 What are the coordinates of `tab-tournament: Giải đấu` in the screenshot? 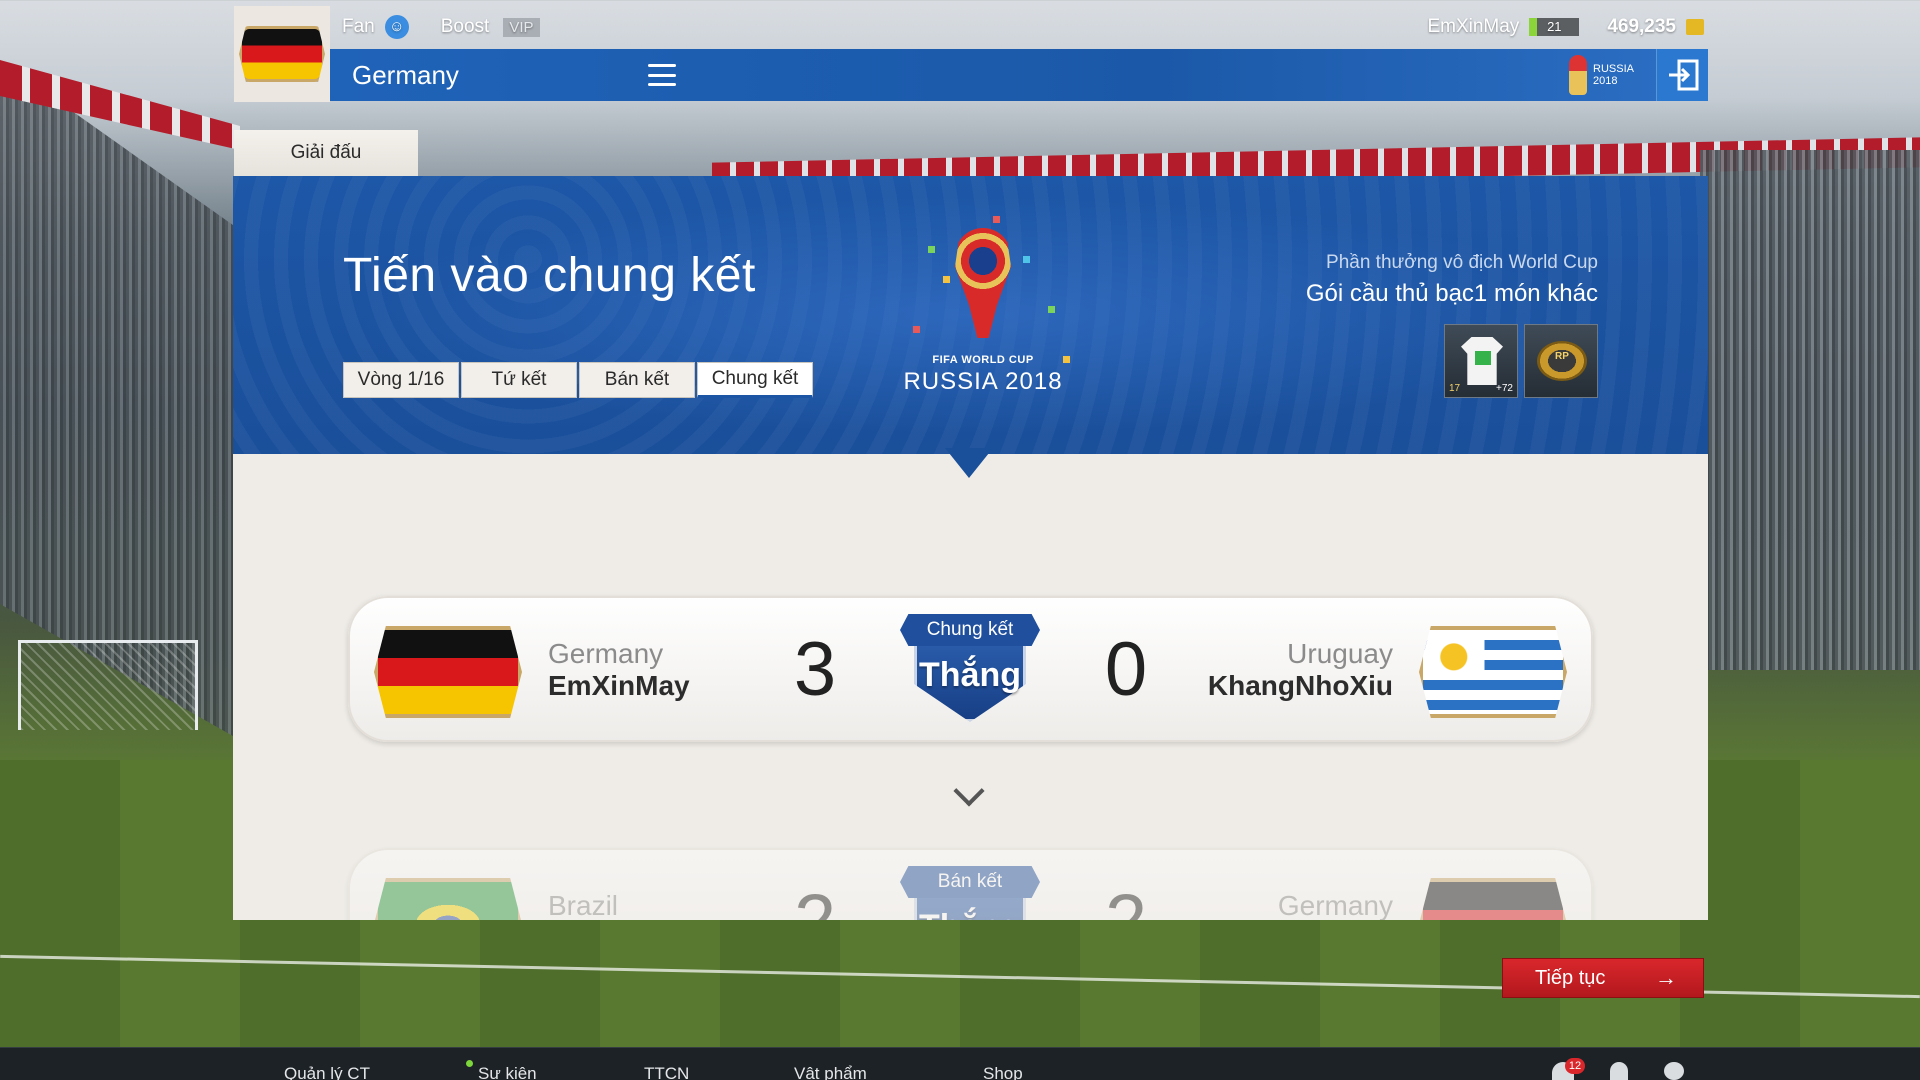 It's located at (326, 153).